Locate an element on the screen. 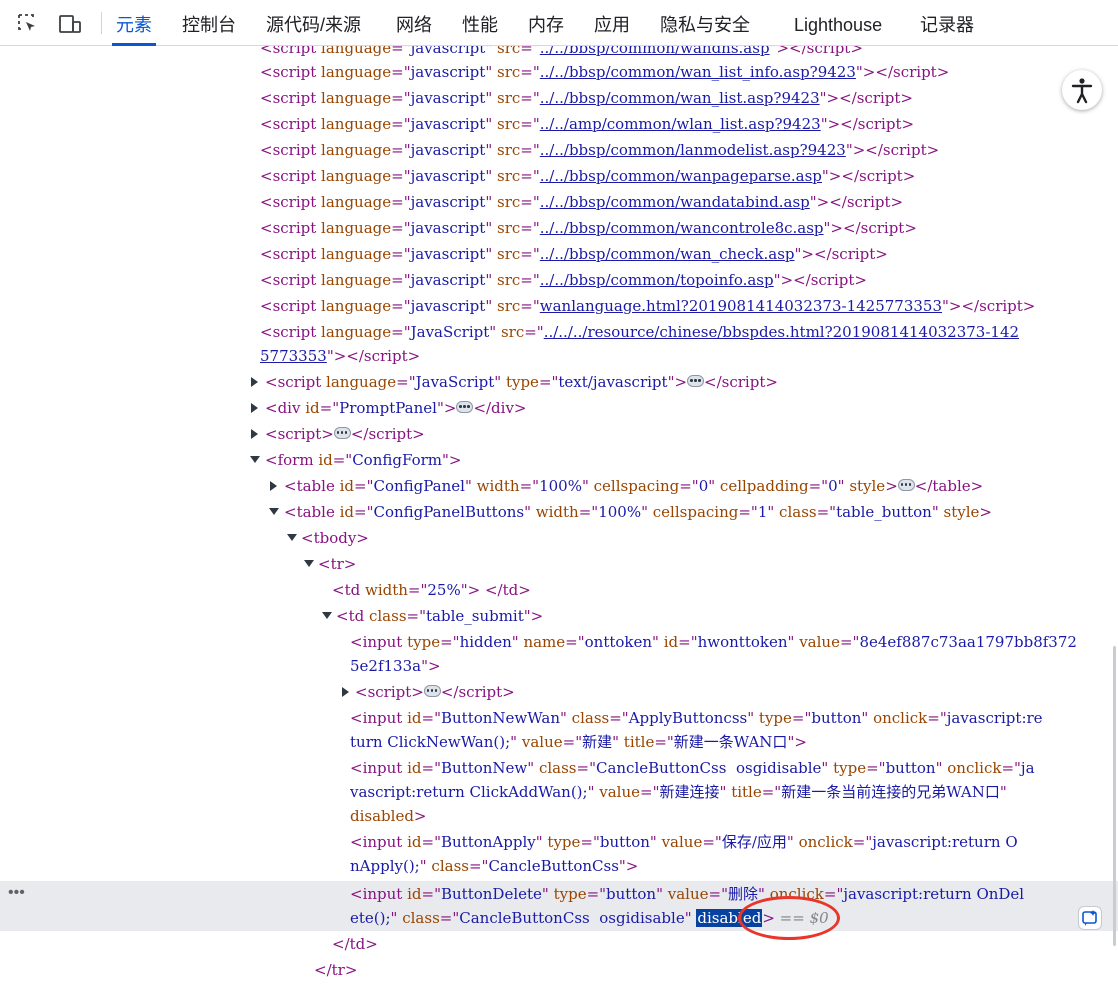 The height and width of the screenshot is (990, 1118). accessibility-icon is located at coordinates (1082, 90).